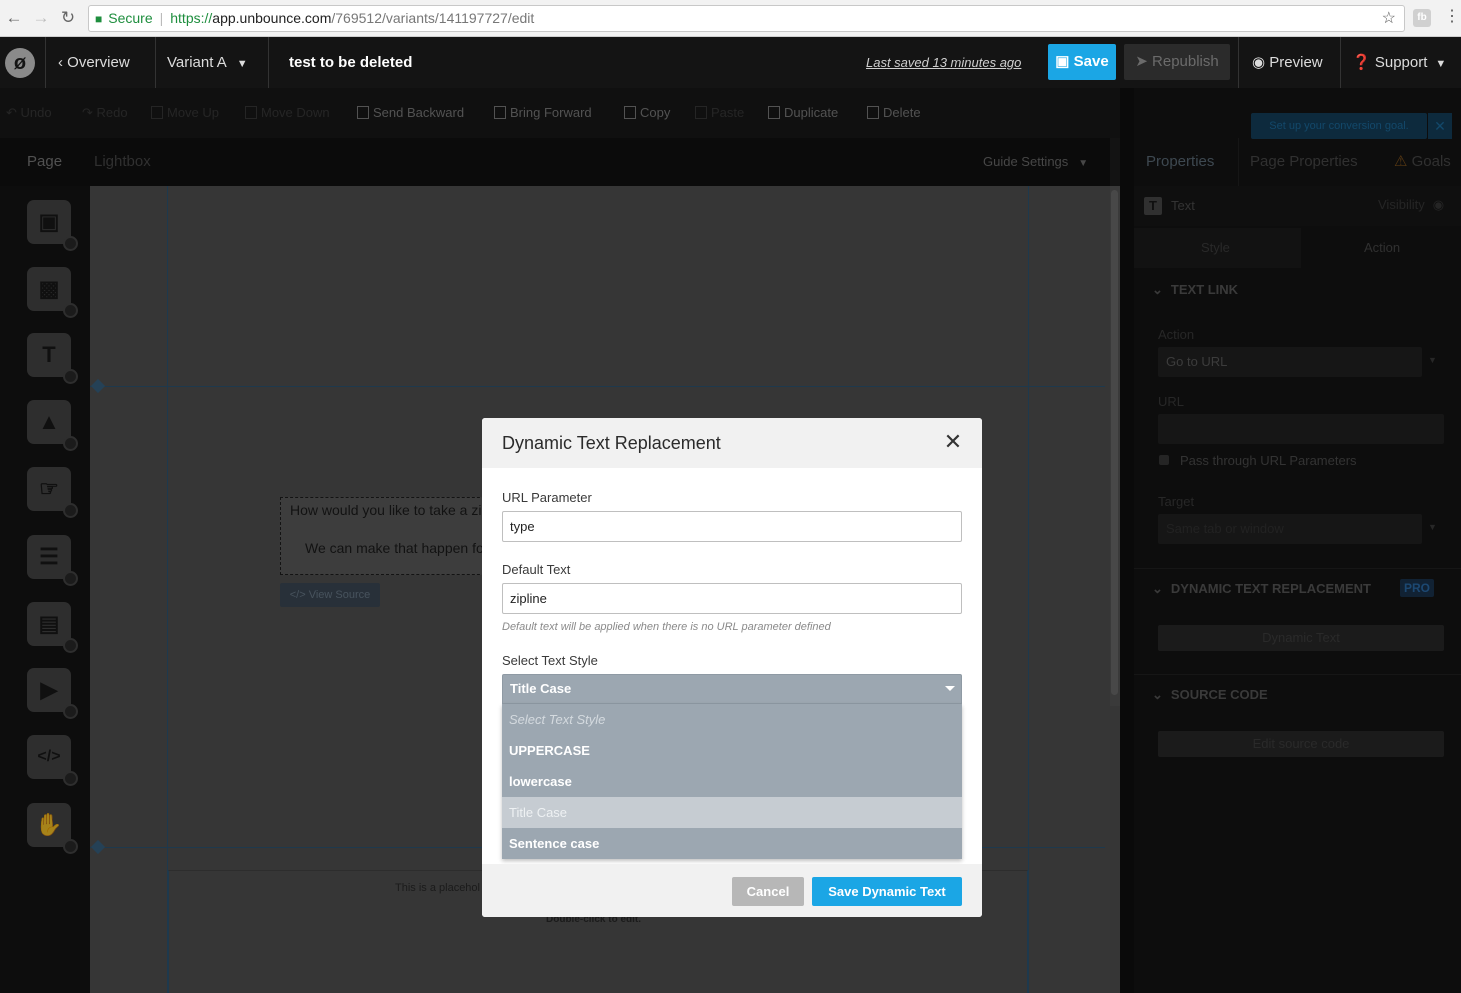  I want to click on save-label: Save, so click(1091, 61).